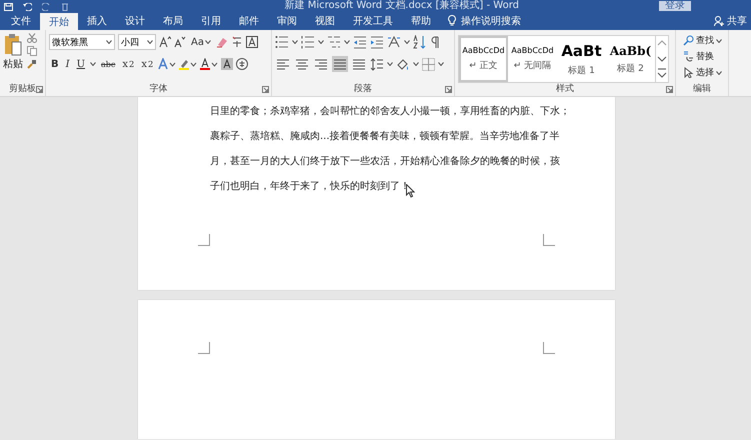 The height and width of the screenshot is (440, 751). What do you see at coordinates (282, 42) in the screenshot?
I see `bullets-icon` at bounding box center [282, 42].